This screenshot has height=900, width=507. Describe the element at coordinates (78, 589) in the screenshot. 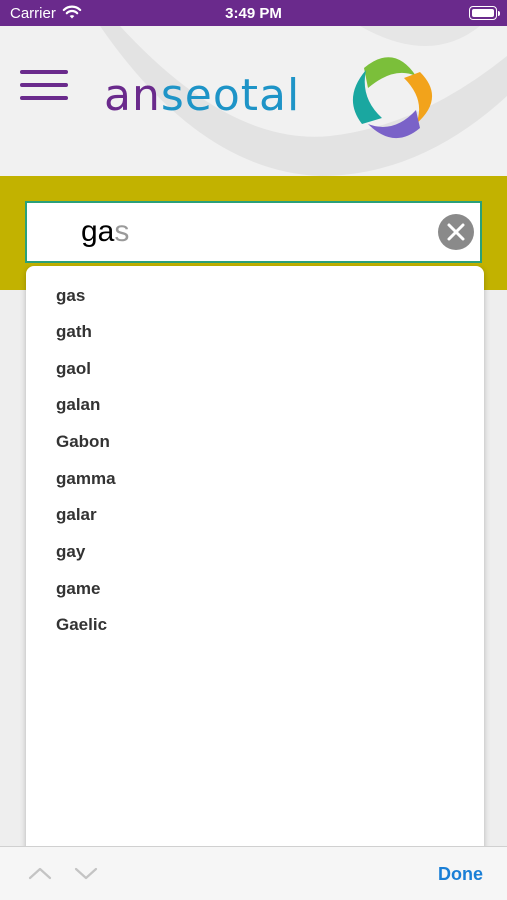

I see `suggestion-item: game` at that location.